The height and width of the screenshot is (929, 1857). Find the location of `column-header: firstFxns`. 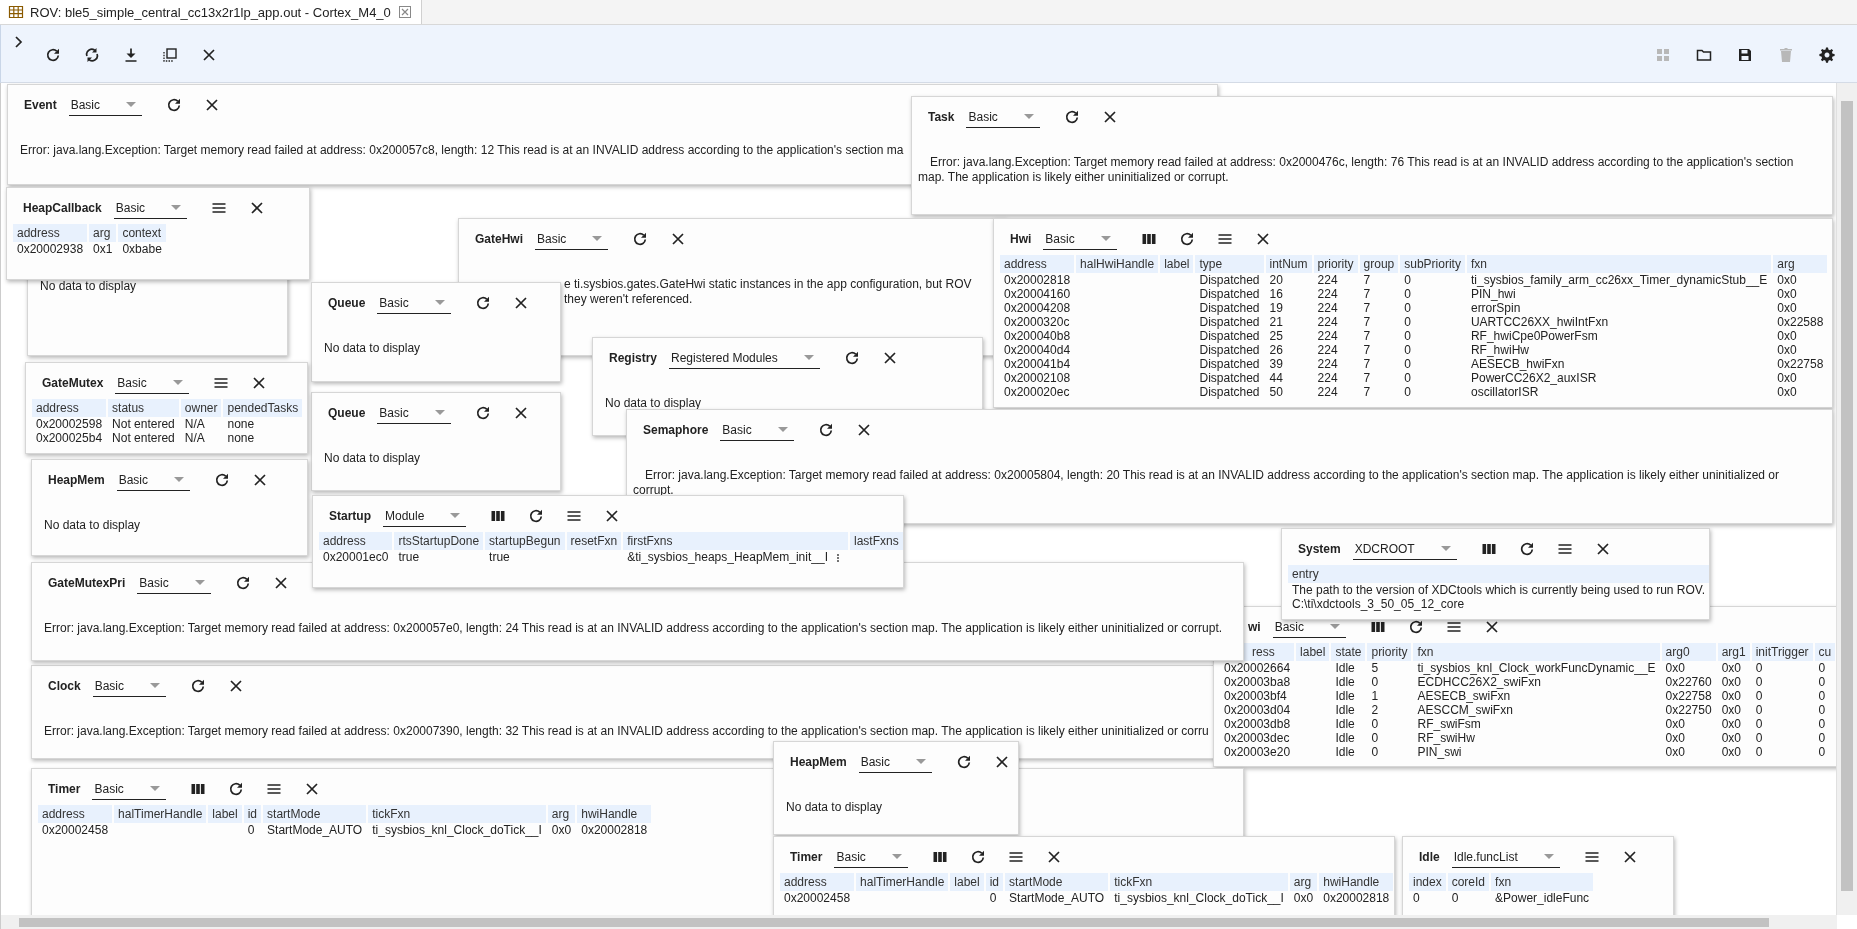

column-header: firstFxns is located at coordinates (650, 541).